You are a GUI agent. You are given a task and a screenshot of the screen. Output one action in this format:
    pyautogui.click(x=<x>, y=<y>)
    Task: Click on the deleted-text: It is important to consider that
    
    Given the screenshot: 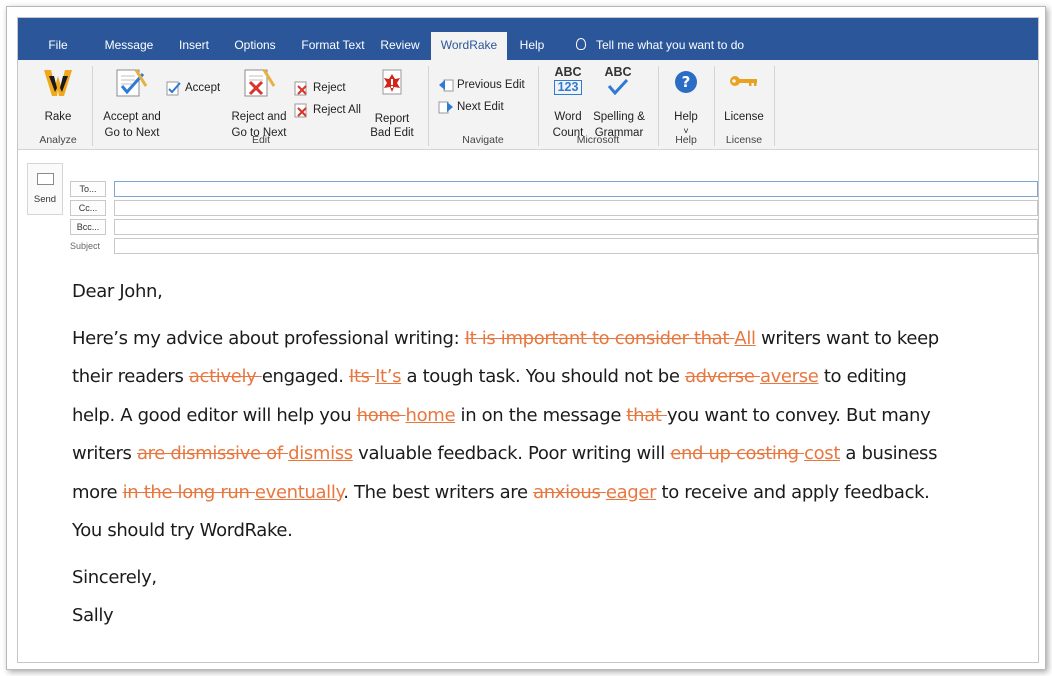 What is the action you would take?
    pyautogui.click(x=600, y=338)
    